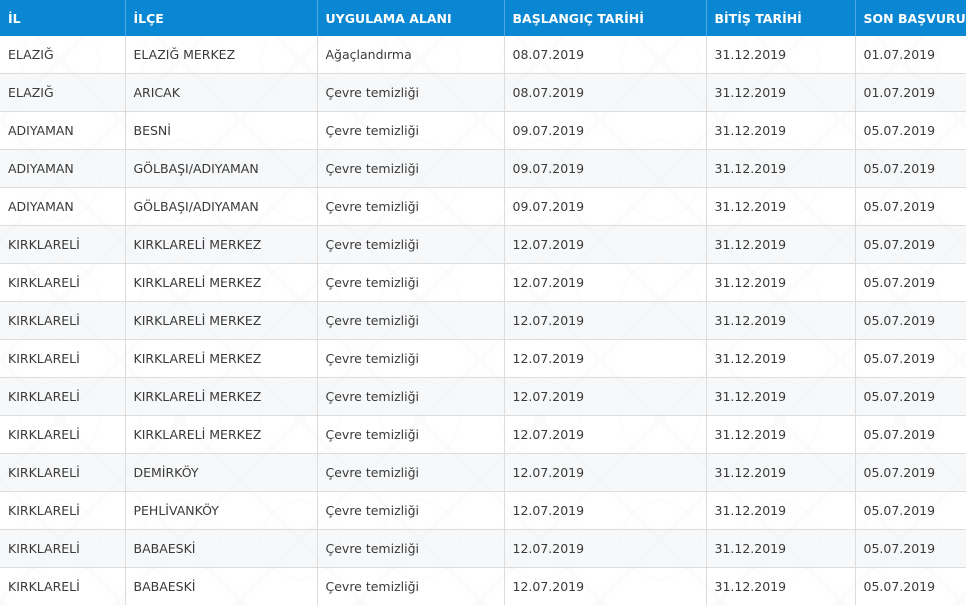  I want to click on column-header-baslangic-tarihi: BAŞLANGIÇ TARİHİ, so click(605, 18).